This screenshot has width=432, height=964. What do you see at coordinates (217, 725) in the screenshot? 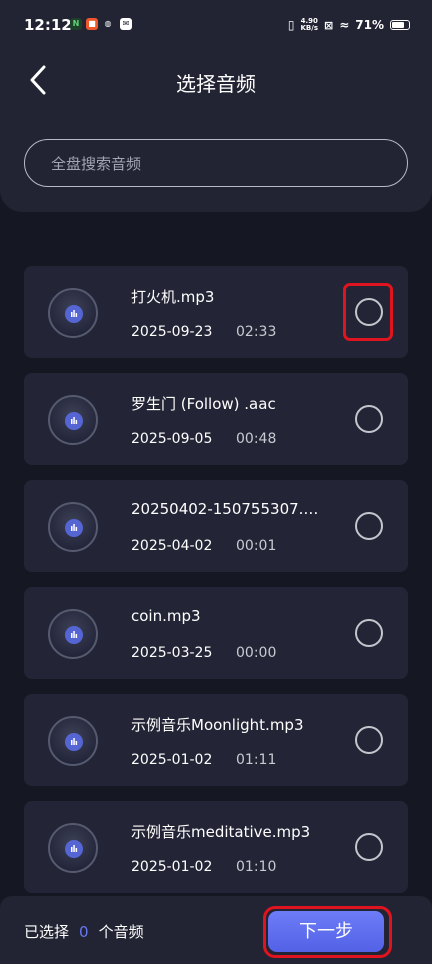
I see `file-name: 示例音乐Moonlight.mp3` at bounding box center [217, 725].